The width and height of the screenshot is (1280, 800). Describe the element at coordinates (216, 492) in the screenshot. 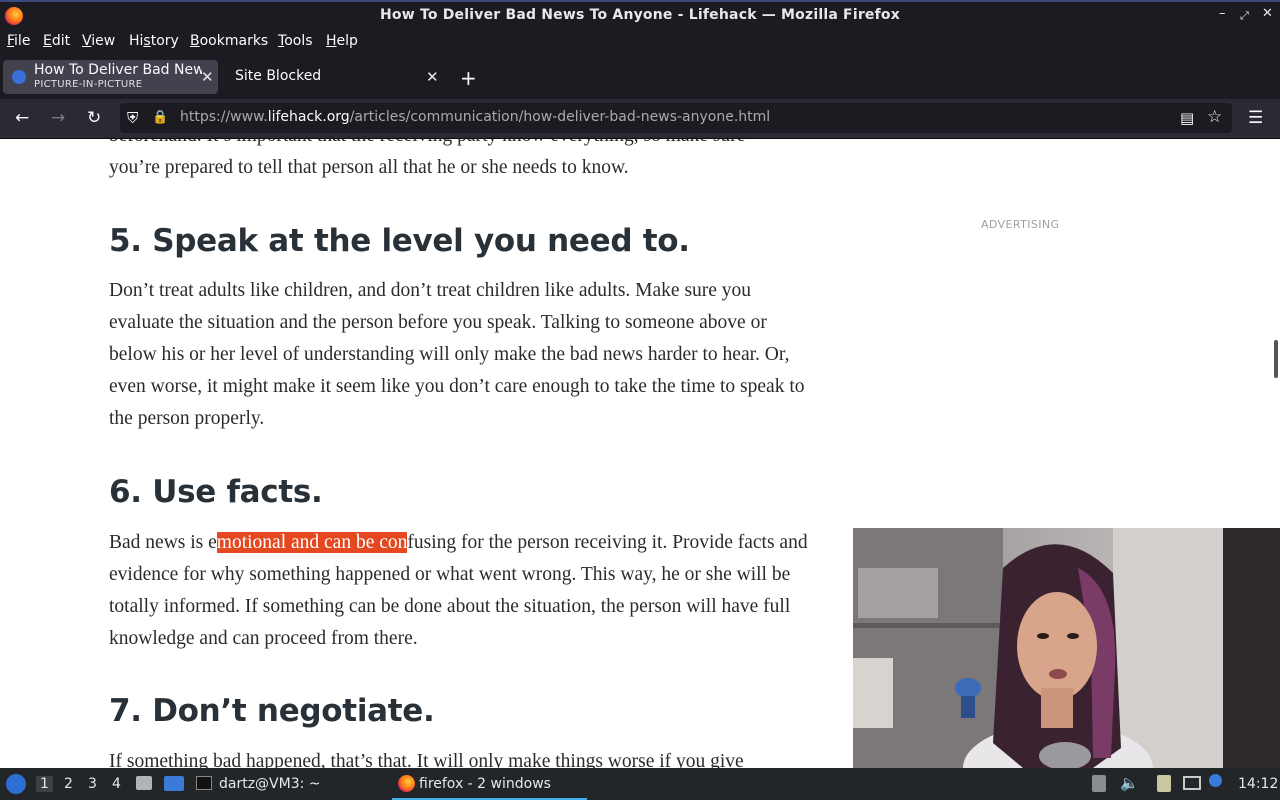

I see `heading-6: 6. Use facts.` at that location.